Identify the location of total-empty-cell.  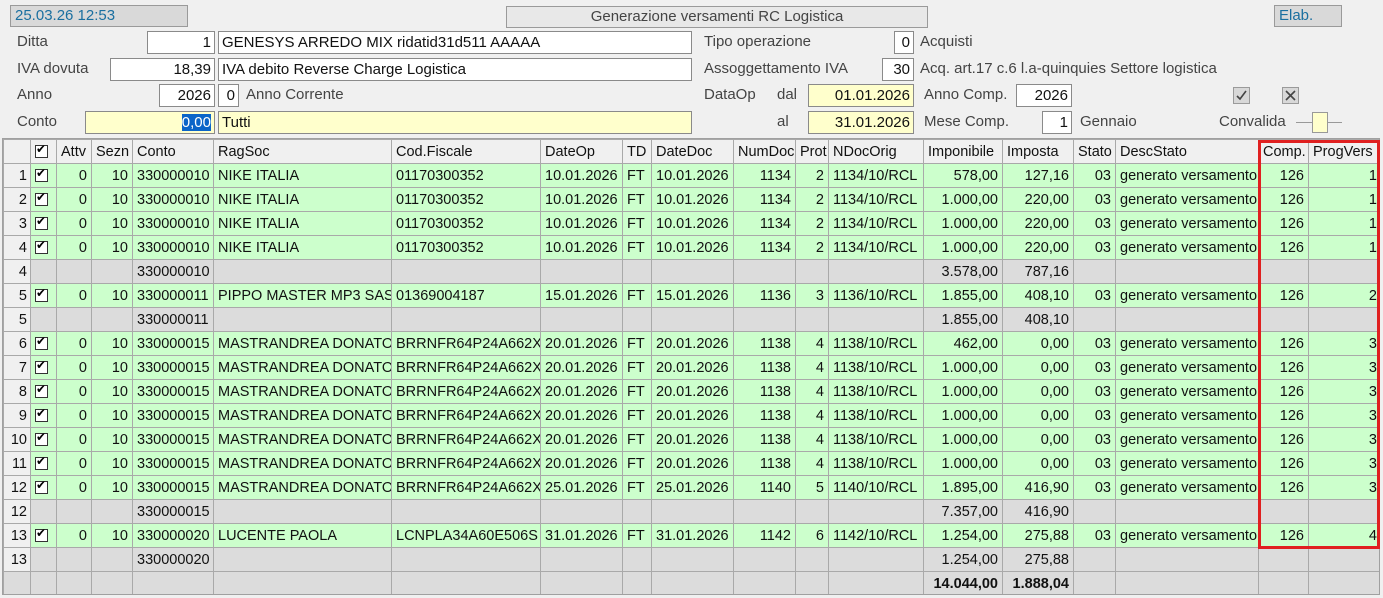
(581, 582).